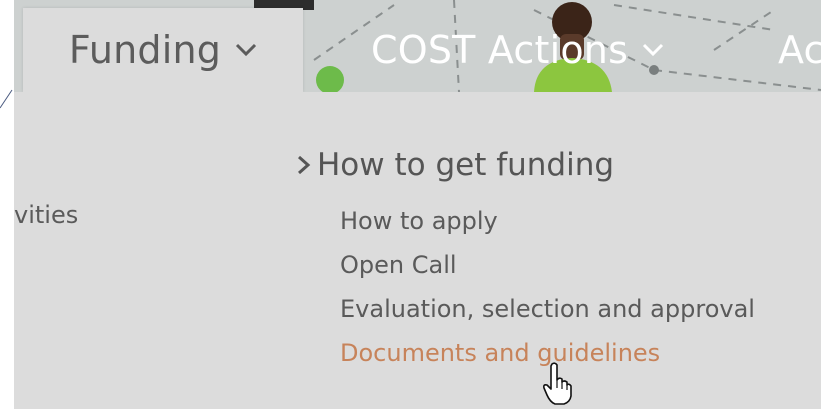 The height and width of the screenshot is (410, 821). I want to click on decorative-line, so click(6, 99).